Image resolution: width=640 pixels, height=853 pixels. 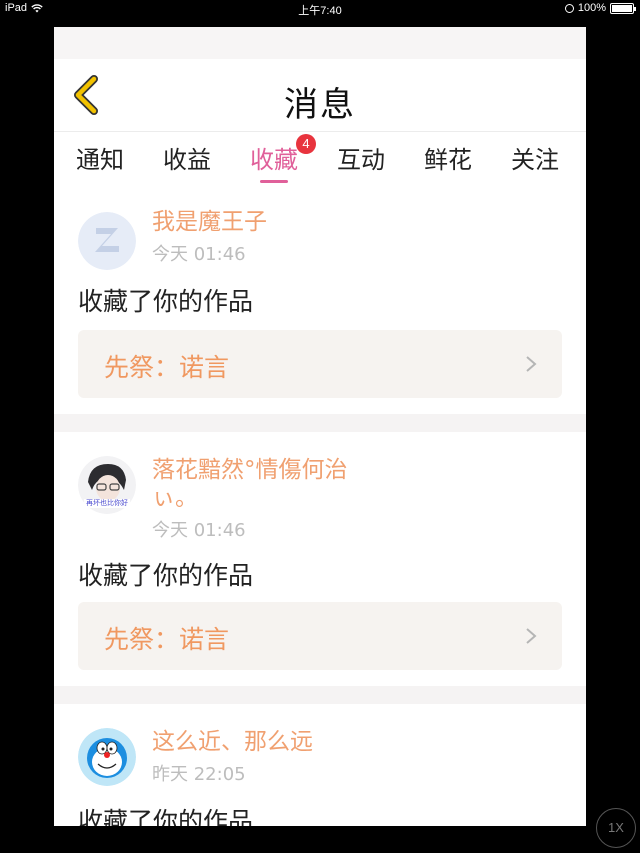 What do you see at coordinates (274, 181) in the screenshot?
I see `active-tab-indicator` at bounding box center [274, 181].